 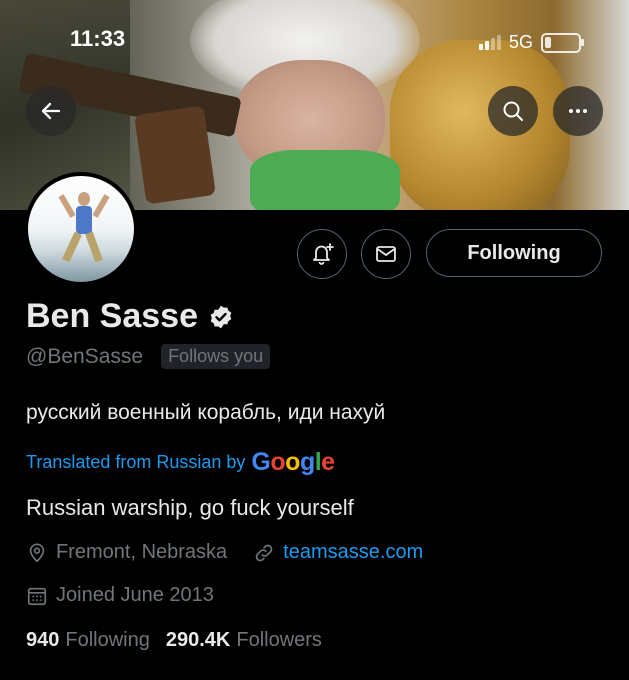 I want to click on bio-translation: Russian warship, go fuck yourself, so click(x=190, y=507).